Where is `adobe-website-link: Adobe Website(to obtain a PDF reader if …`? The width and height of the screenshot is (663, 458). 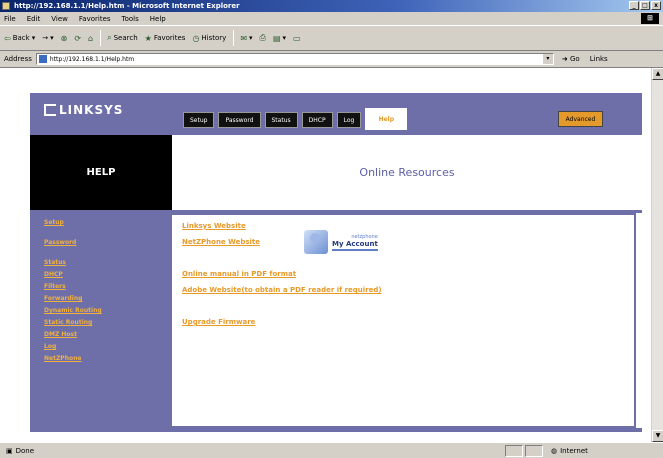
adobe-website-link: Adobe Website(to obtain a PDF reader if … is located at coordinates (408, 290).